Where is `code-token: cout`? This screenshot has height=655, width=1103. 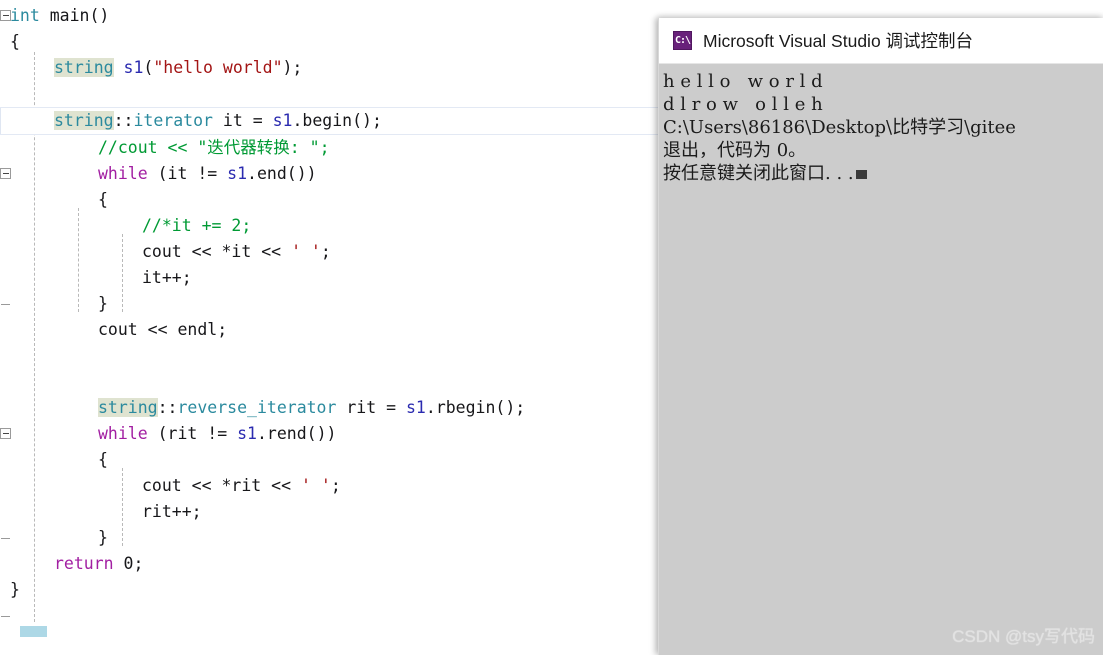
code-token: cout is located at coordinates (162, 251).